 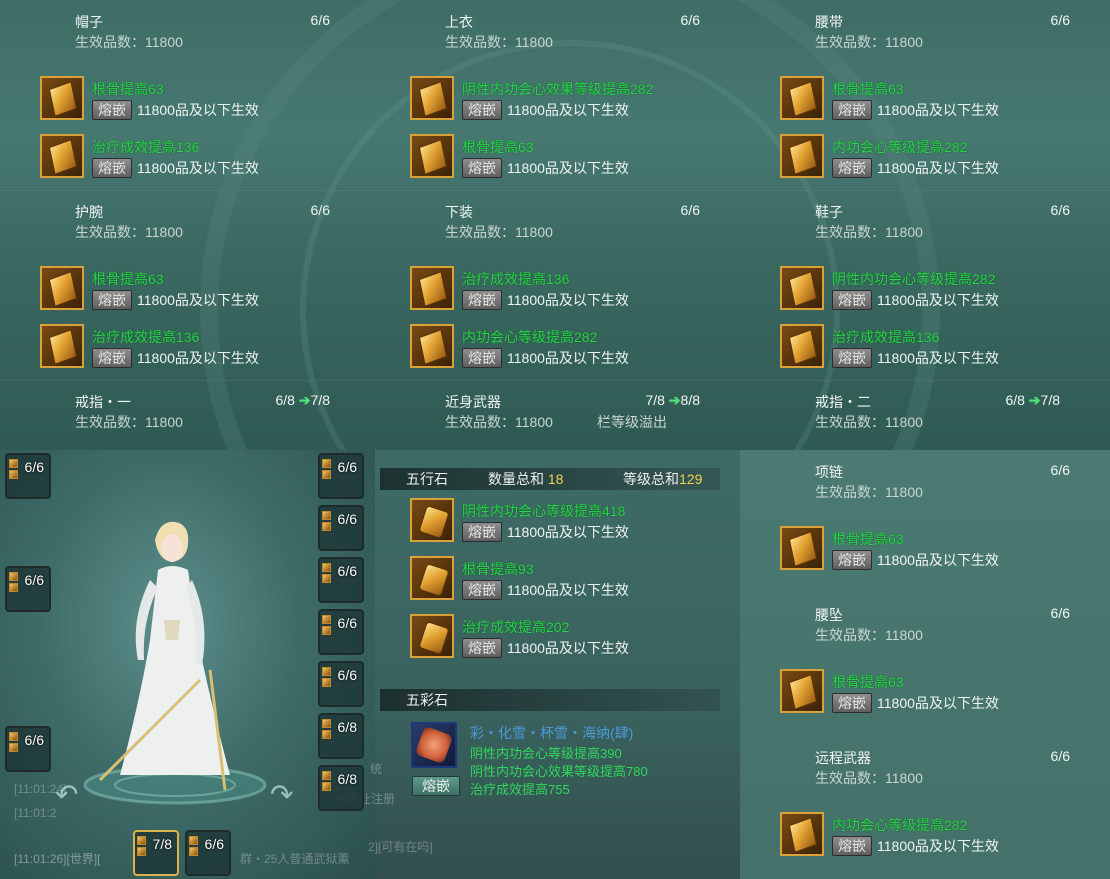 I want to click on gem-row: 内功会心等级提高282 熔嵌 11800品及以下生效, so click(x=945, y=158).